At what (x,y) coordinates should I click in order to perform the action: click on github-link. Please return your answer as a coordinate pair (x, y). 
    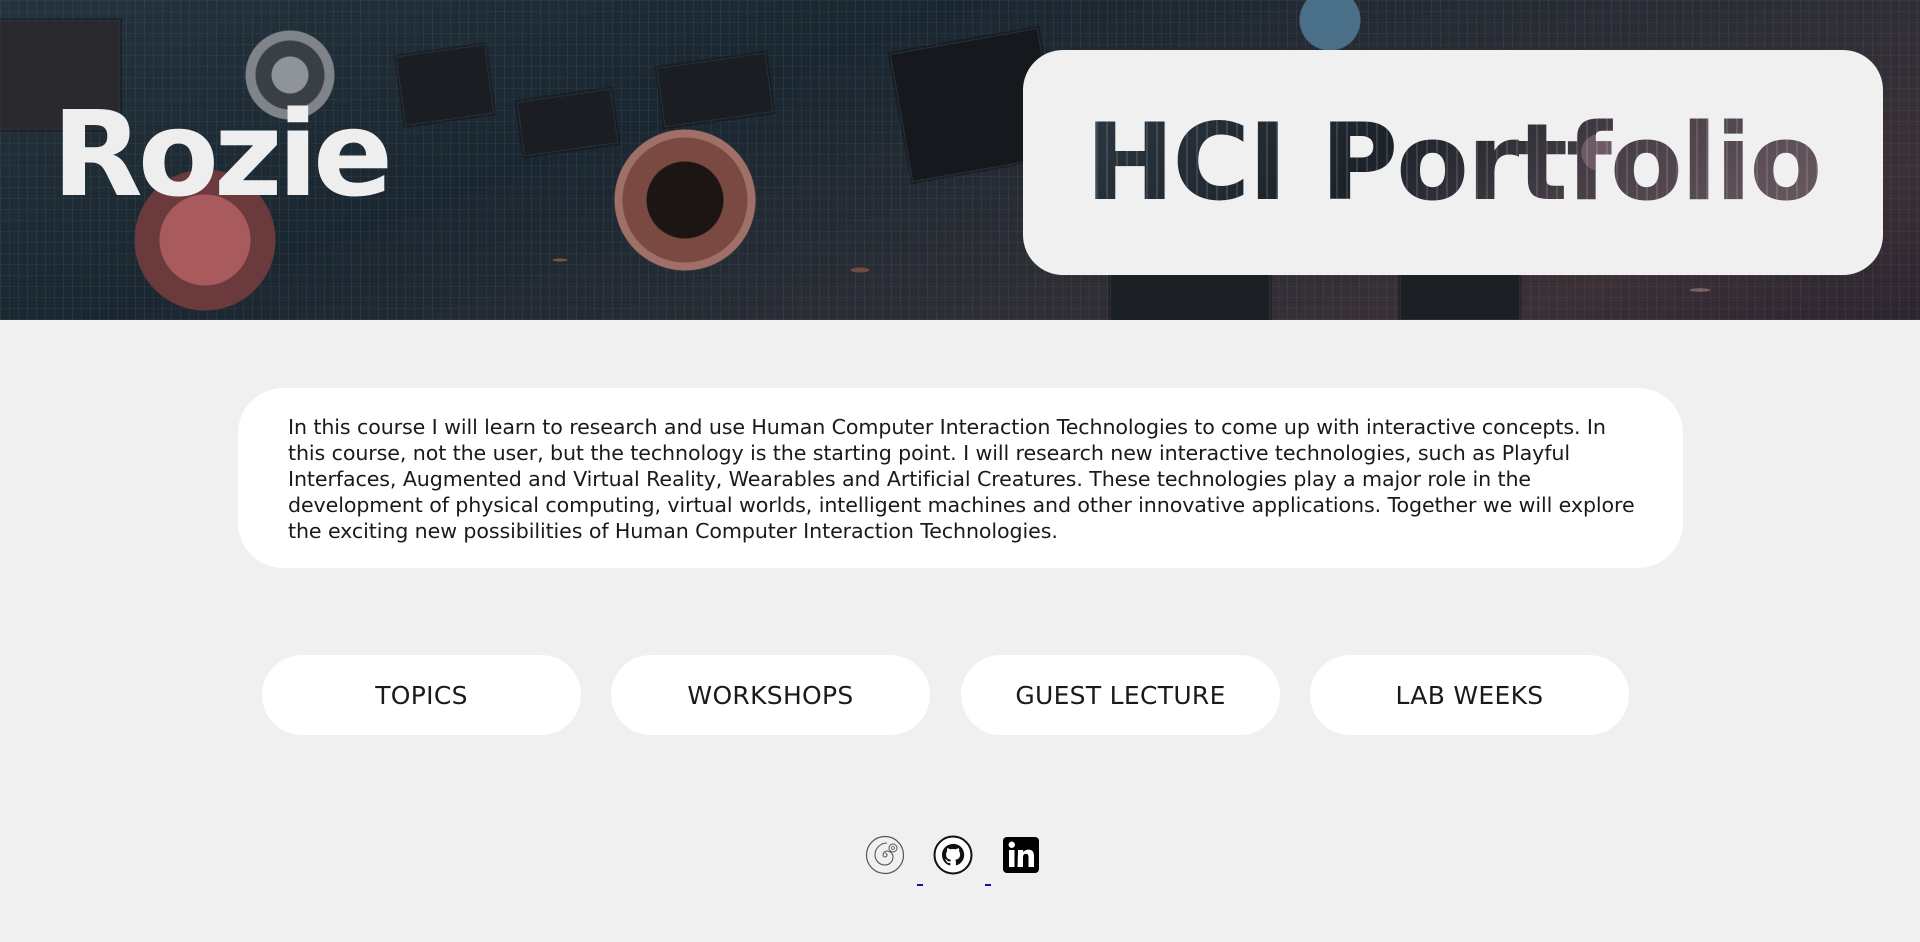
    Looking at the image, I should click on (953, 855).